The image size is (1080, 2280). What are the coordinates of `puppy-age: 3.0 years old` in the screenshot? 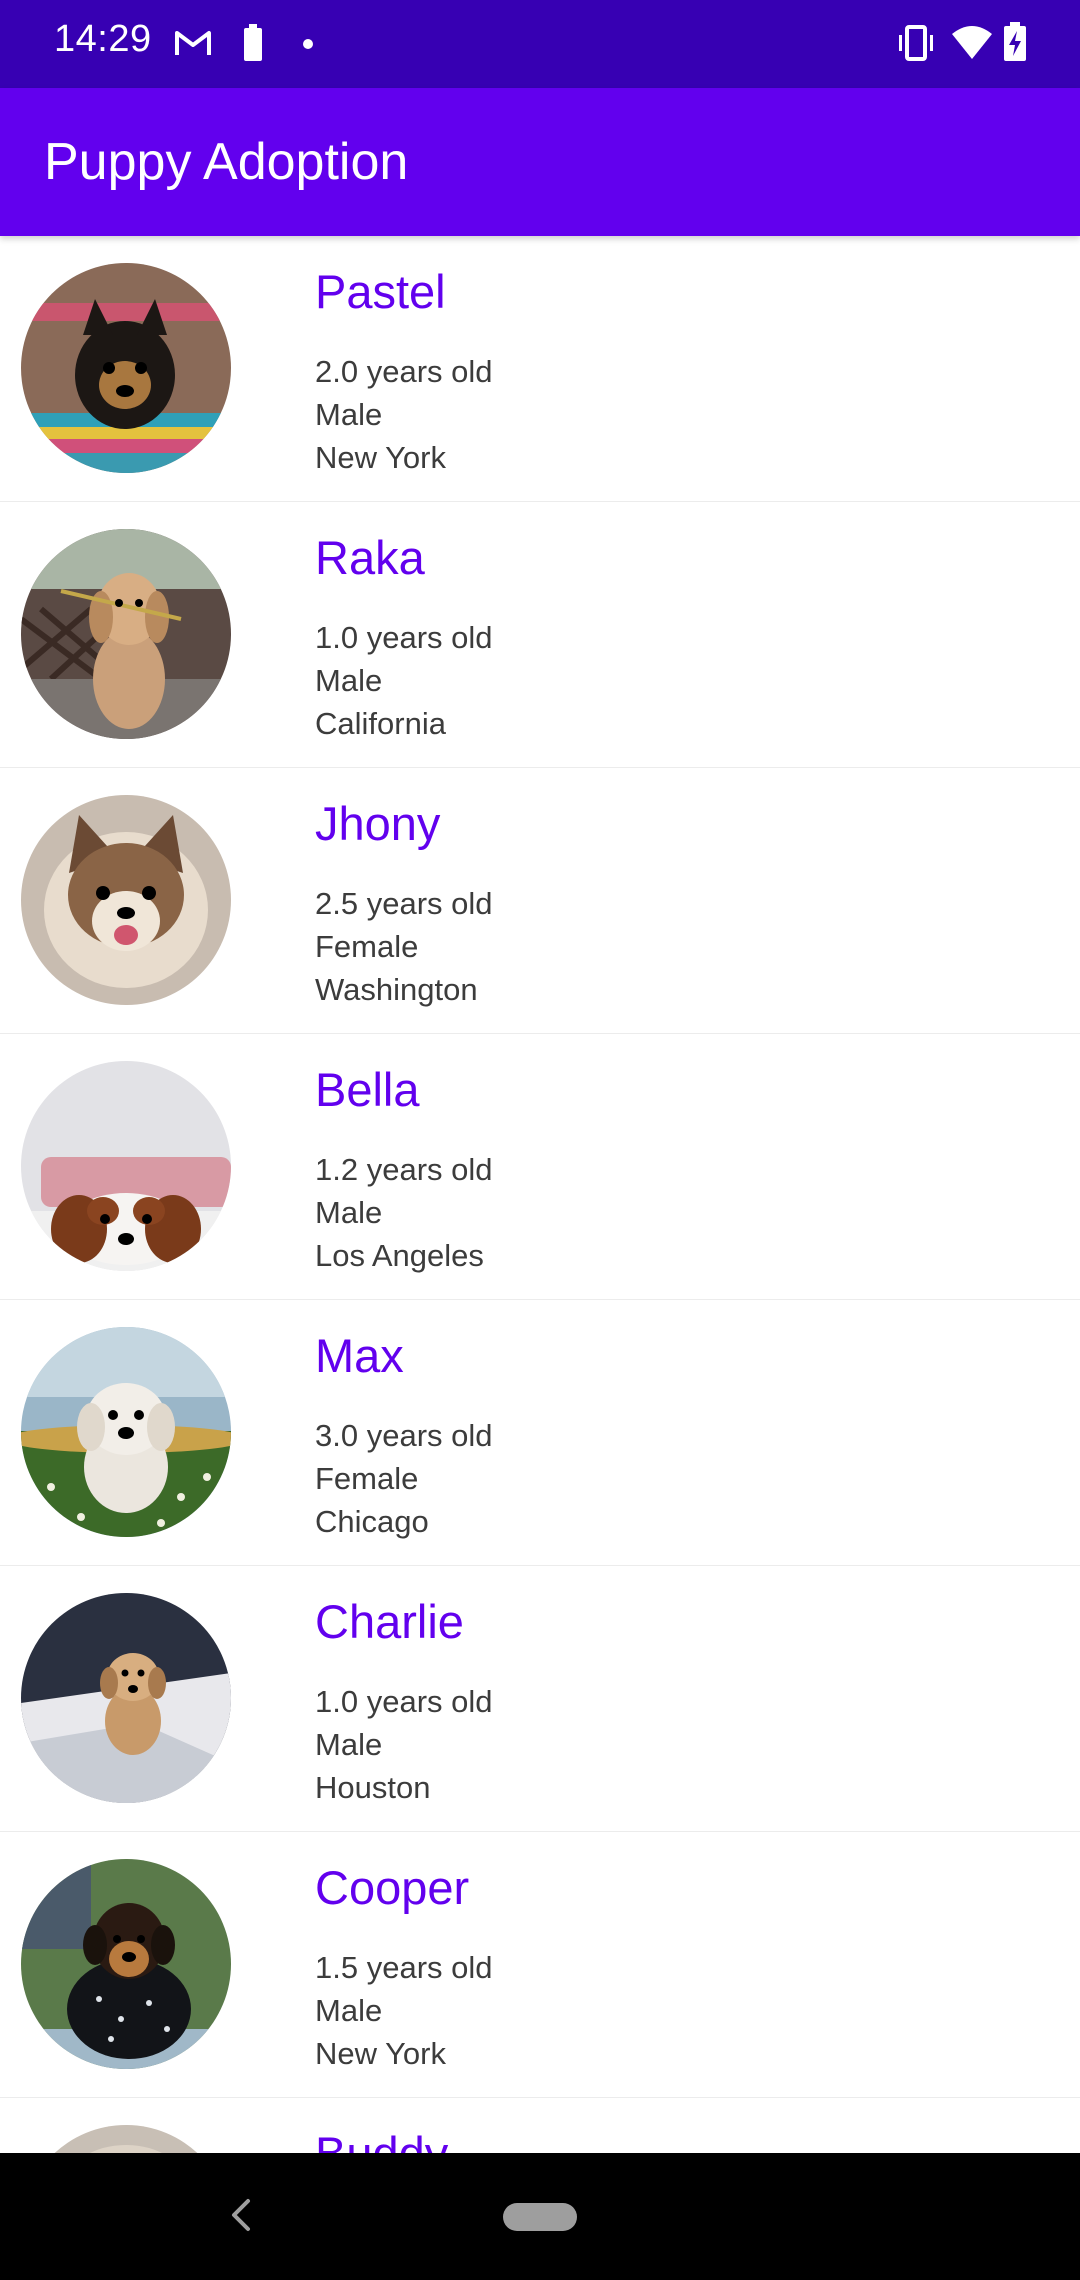 It's located at (404, 1435).